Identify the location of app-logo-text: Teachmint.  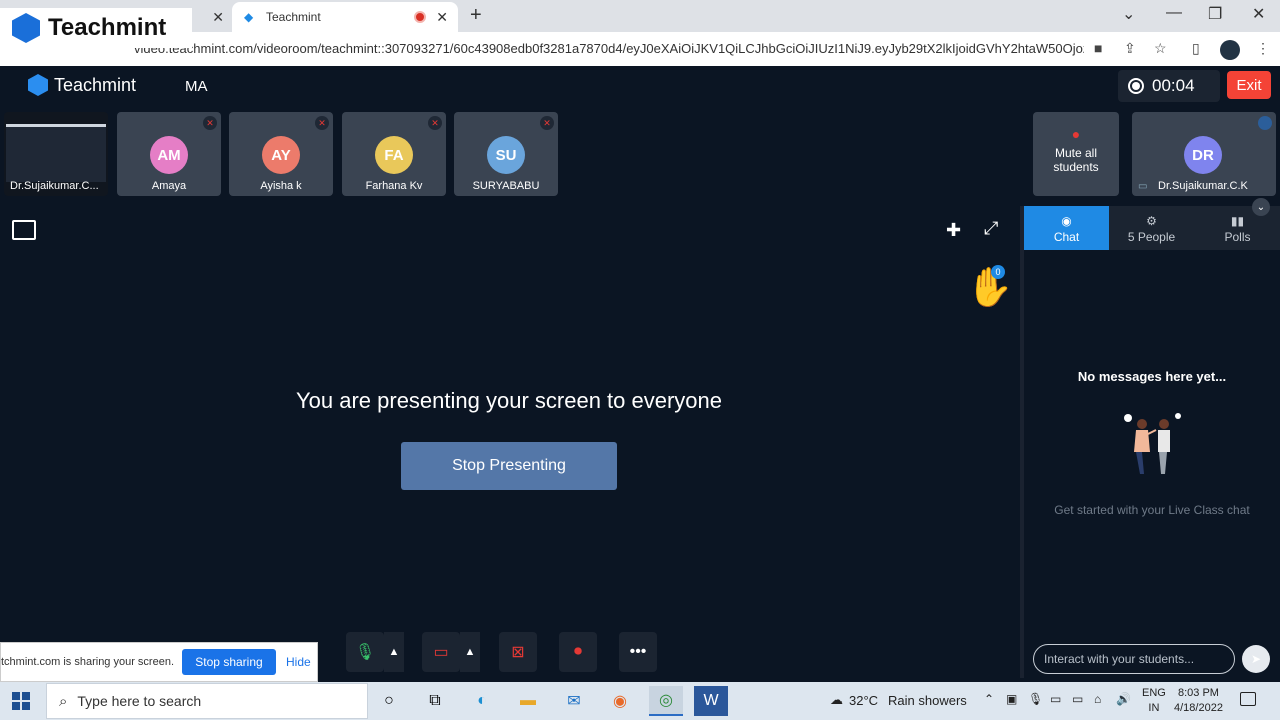
(95, 84).